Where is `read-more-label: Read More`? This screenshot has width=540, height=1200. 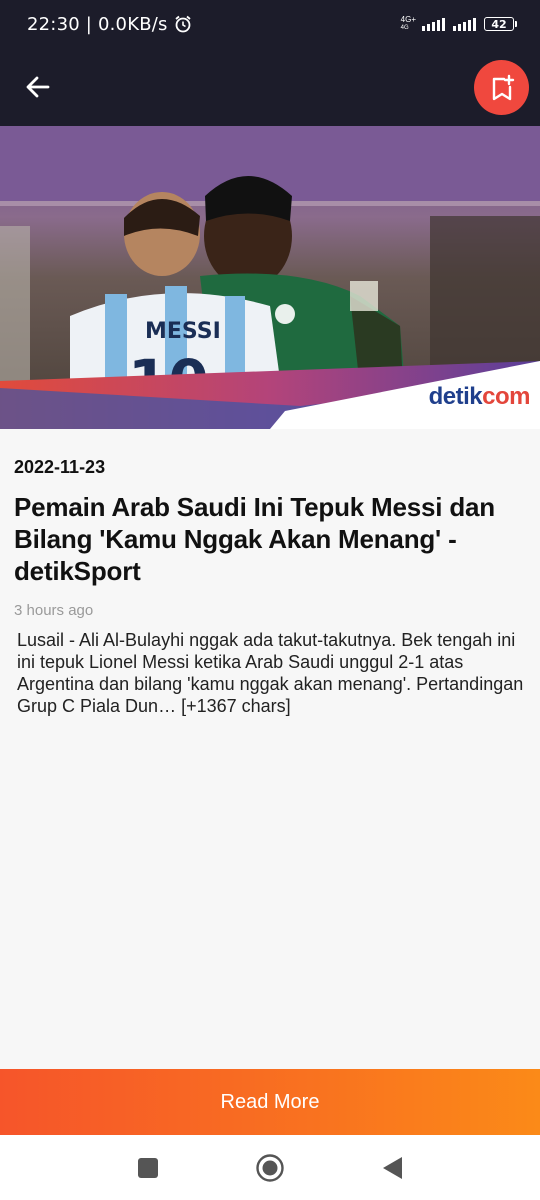
read-more-label: Read More is located at coordinates (270, 1101).